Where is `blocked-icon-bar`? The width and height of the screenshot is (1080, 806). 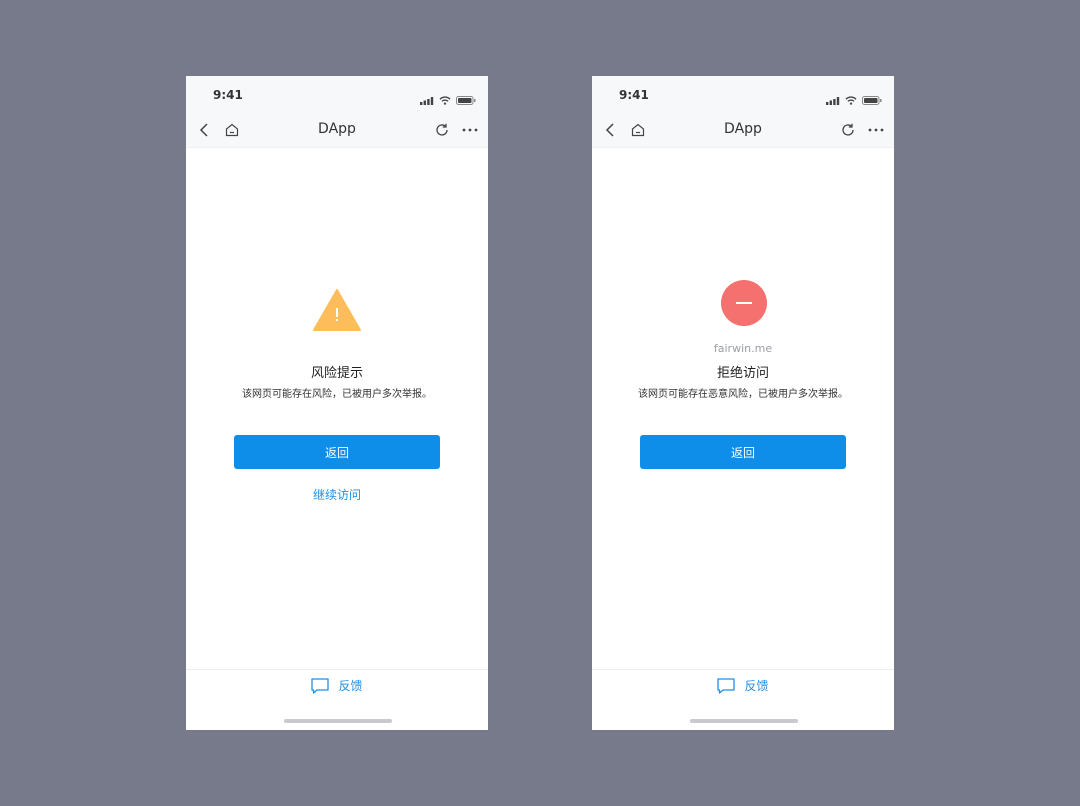
blocked-icon-bar is located at coordinates (744, 303).